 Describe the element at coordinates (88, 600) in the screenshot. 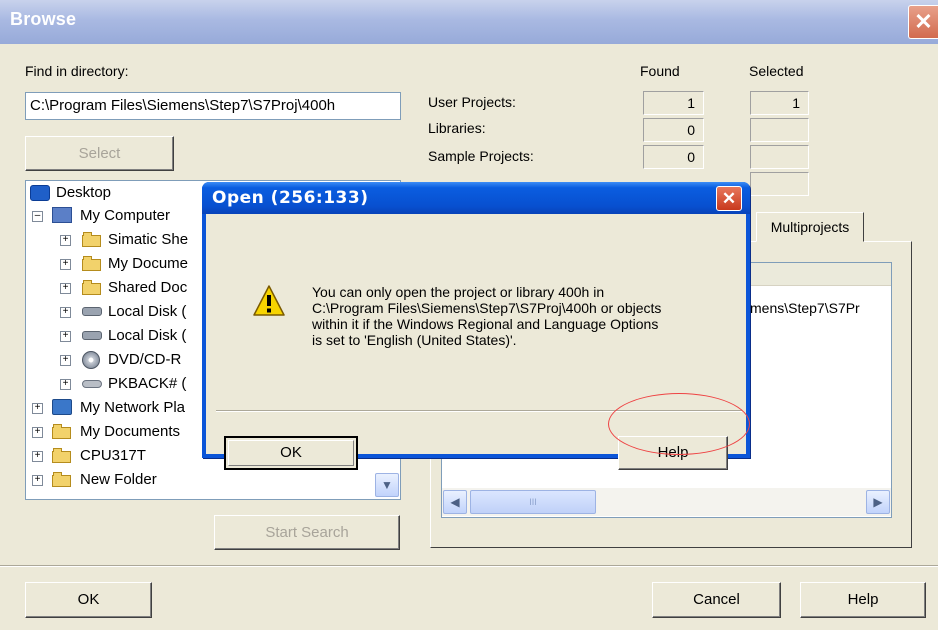

I see `ok-button: OK` at that location.